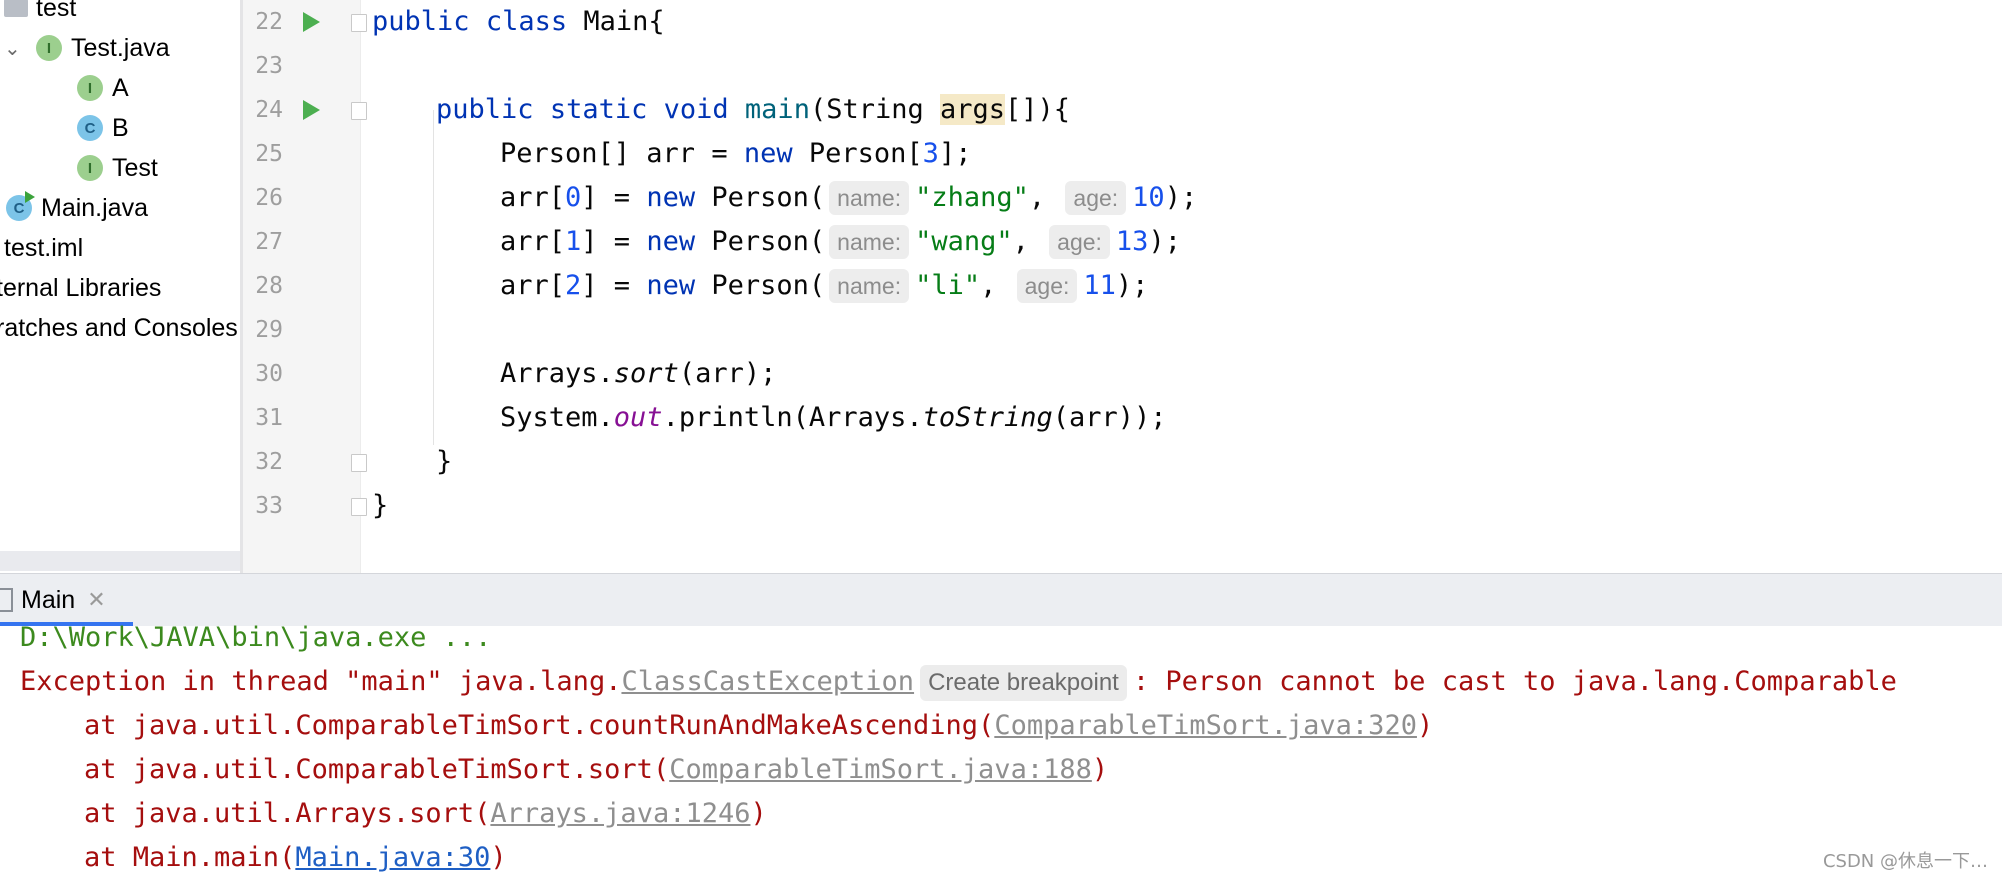  What do you see at coordinates (120, 87) in the screenshot?
I see `tree-item-label: A` at bounding box center [120, 87].